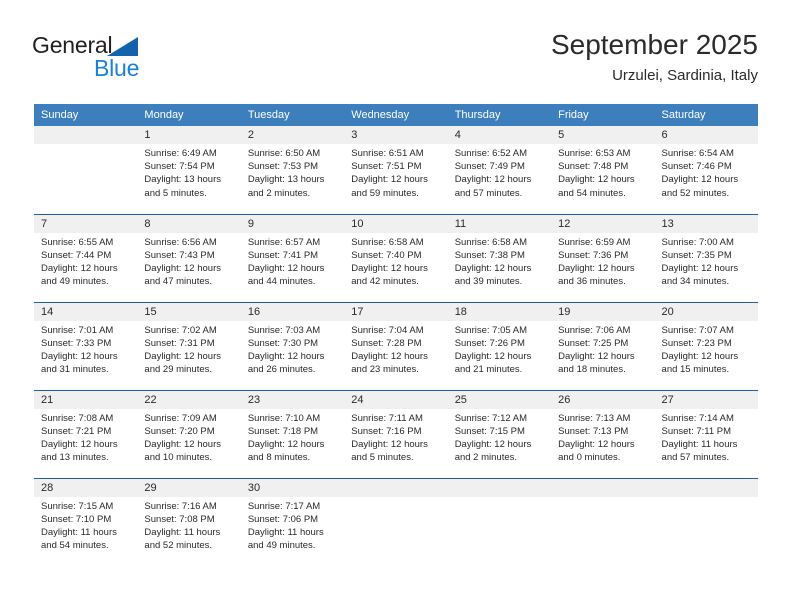 This screenshot has width=792, height=612. What do you see at coordinates (189, 223) in the screenshot?
I see `day-number: 8` at bounding box center [189, 223].